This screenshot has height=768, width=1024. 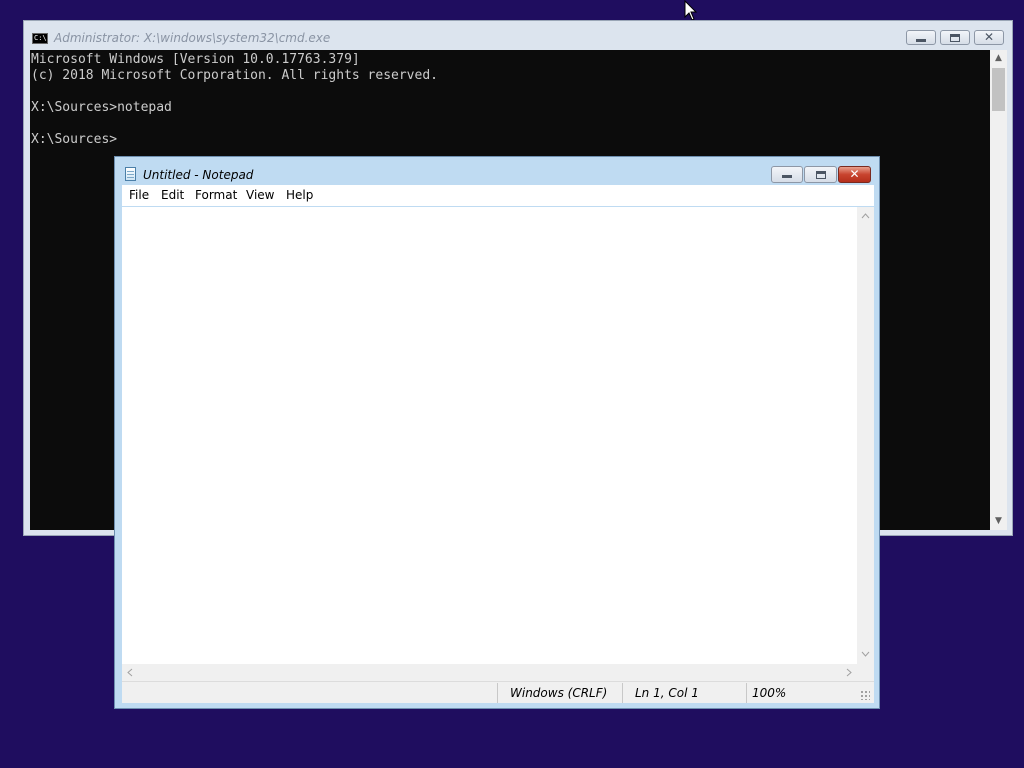 I want to click on cmd-vertical-scrollbar: ▲ ▼, so click(x=998, y=290).